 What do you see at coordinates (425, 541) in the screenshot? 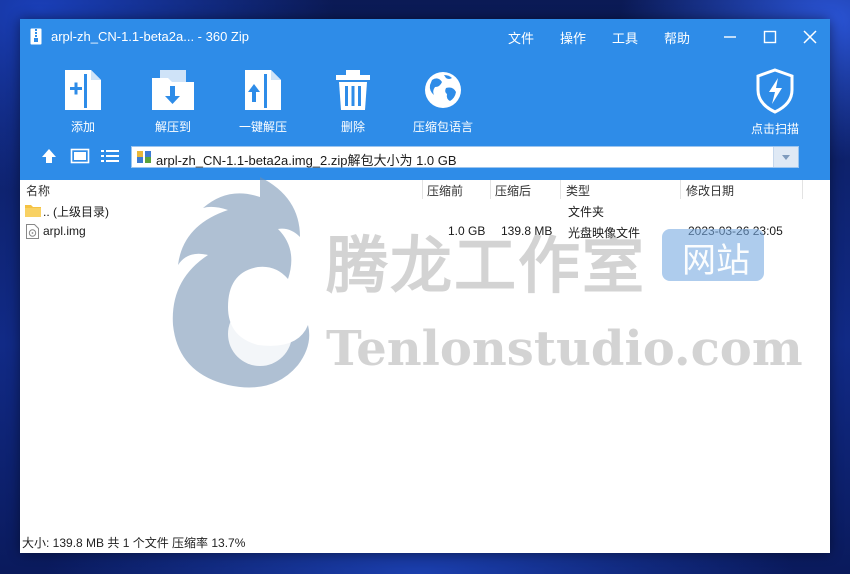
I see `status-bar: 大小: 139.8 MB 共 1 个文件 压缩率 13.7%` at bounding box center [425, 541].